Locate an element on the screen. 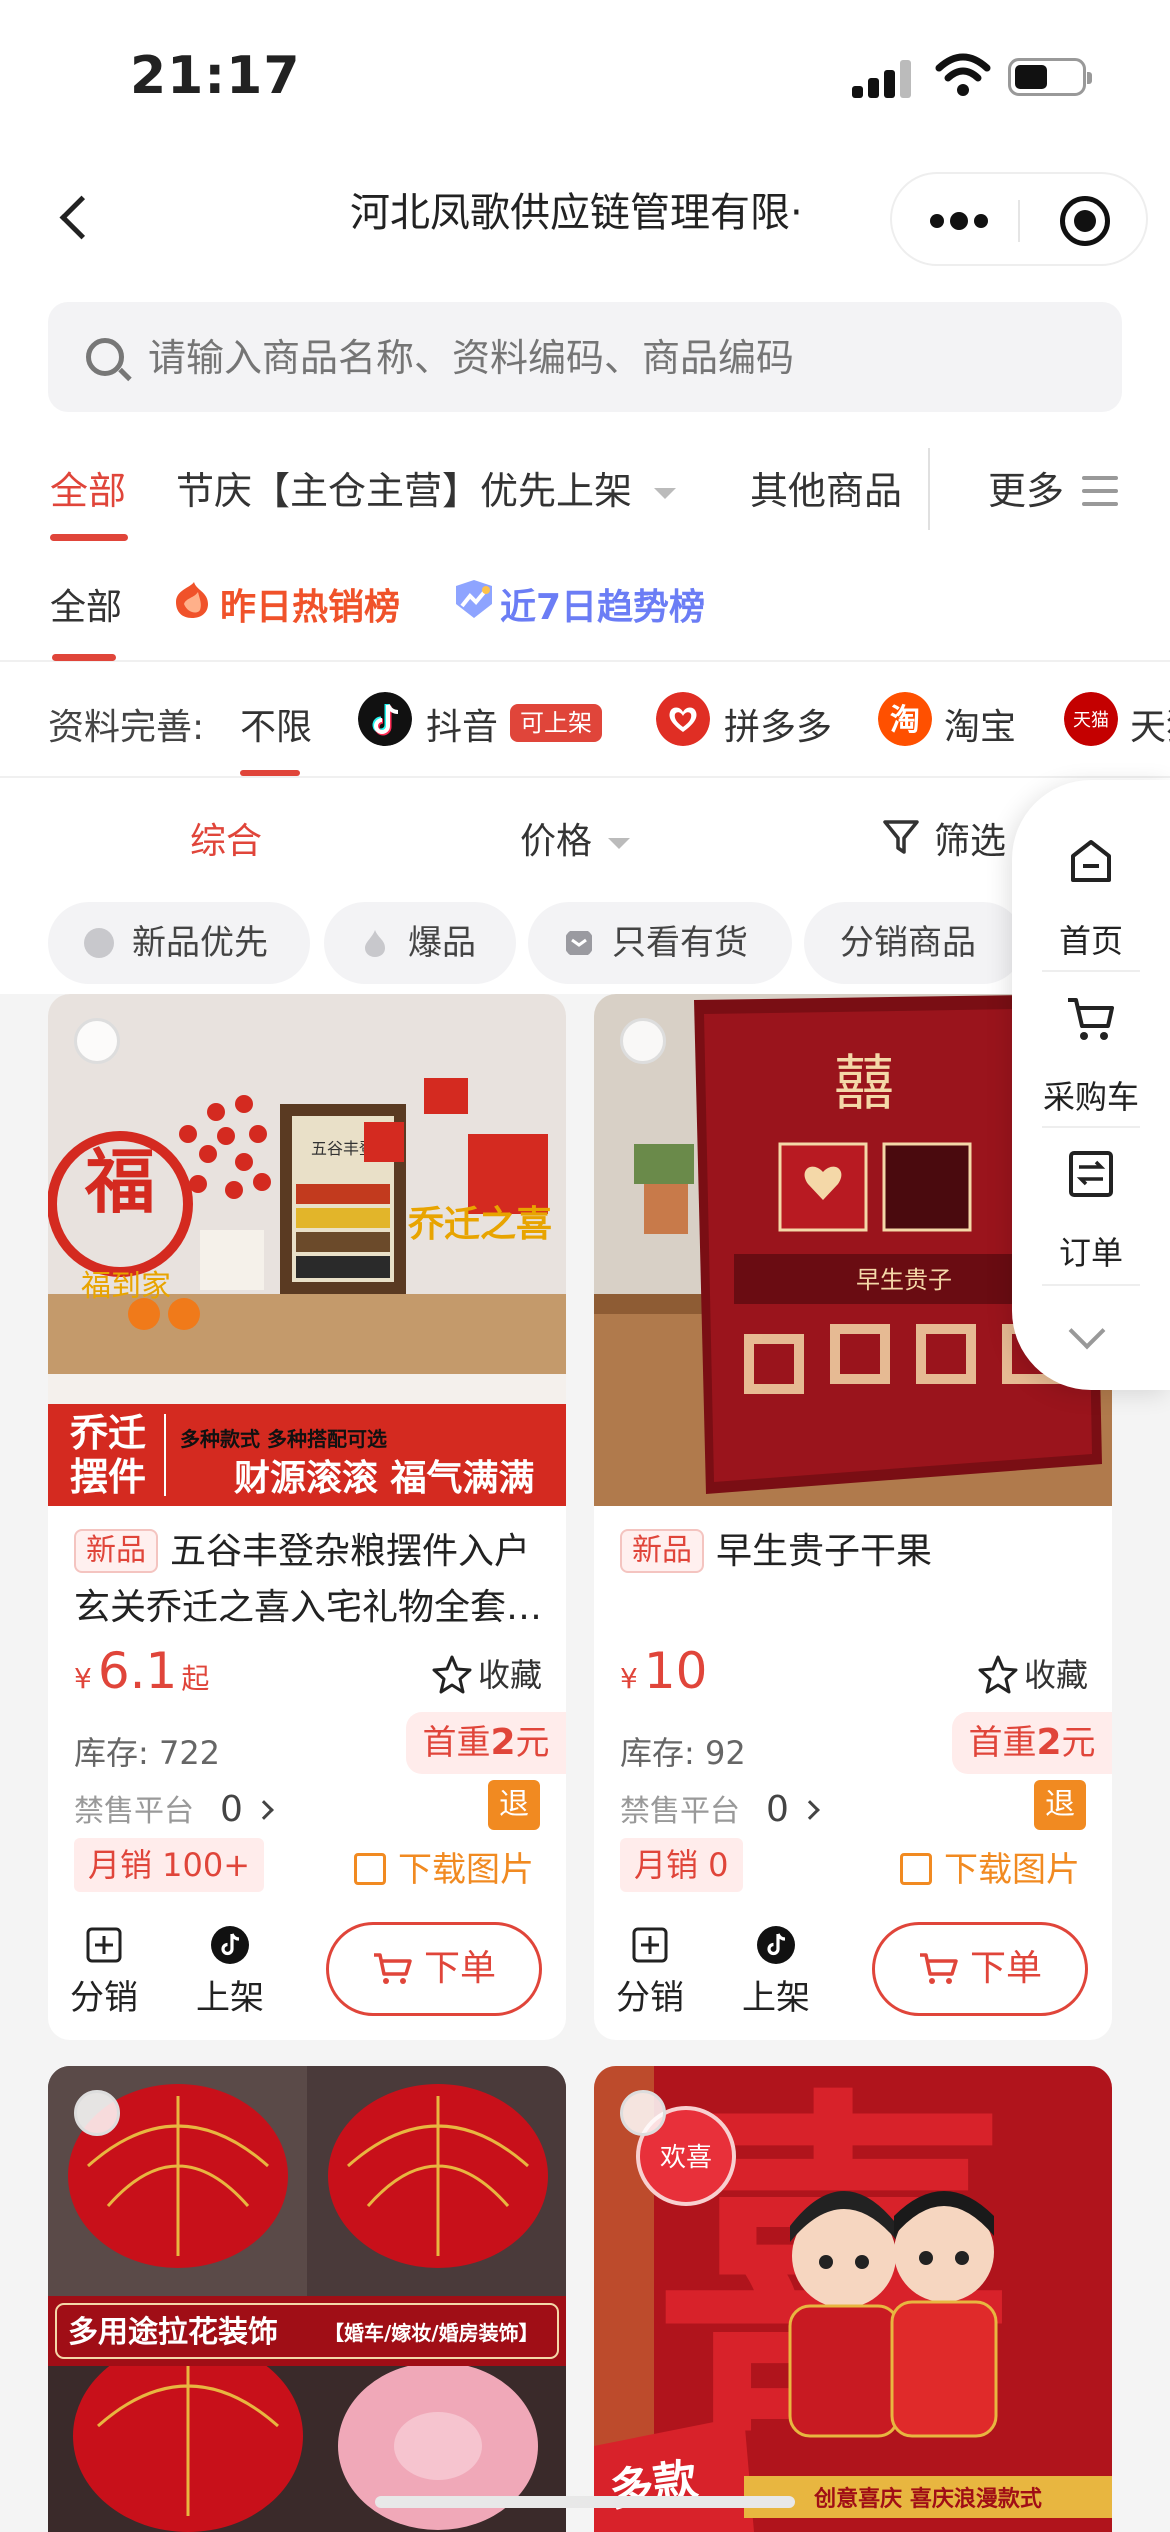  product-title: 新品 早生贵子干果 is located at coordinates (855, 1552).